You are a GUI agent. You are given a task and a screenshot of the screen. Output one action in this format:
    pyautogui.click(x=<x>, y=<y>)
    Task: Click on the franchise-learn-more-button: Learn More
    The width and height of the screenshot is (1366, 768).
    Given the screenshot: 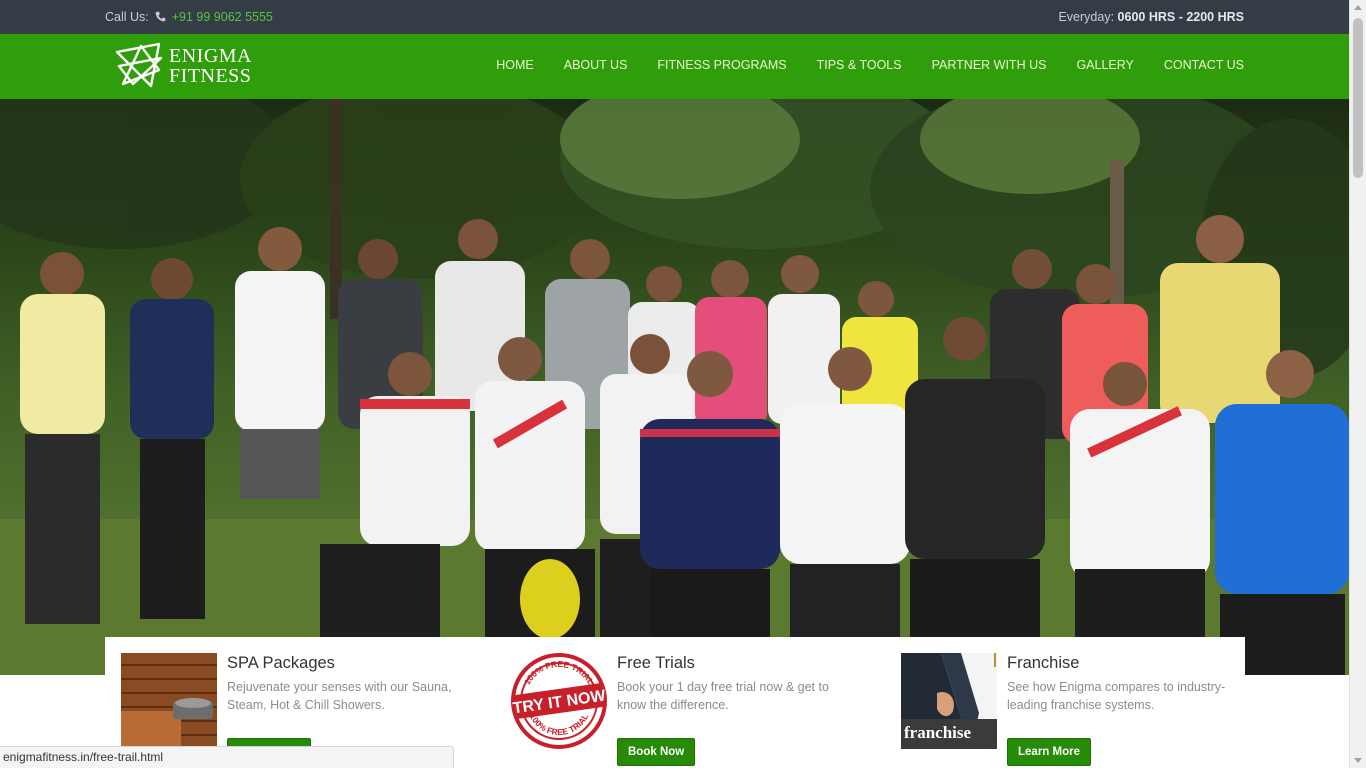 What is the action you would take?
    pyautogui.click(x=1049, y=752)
    